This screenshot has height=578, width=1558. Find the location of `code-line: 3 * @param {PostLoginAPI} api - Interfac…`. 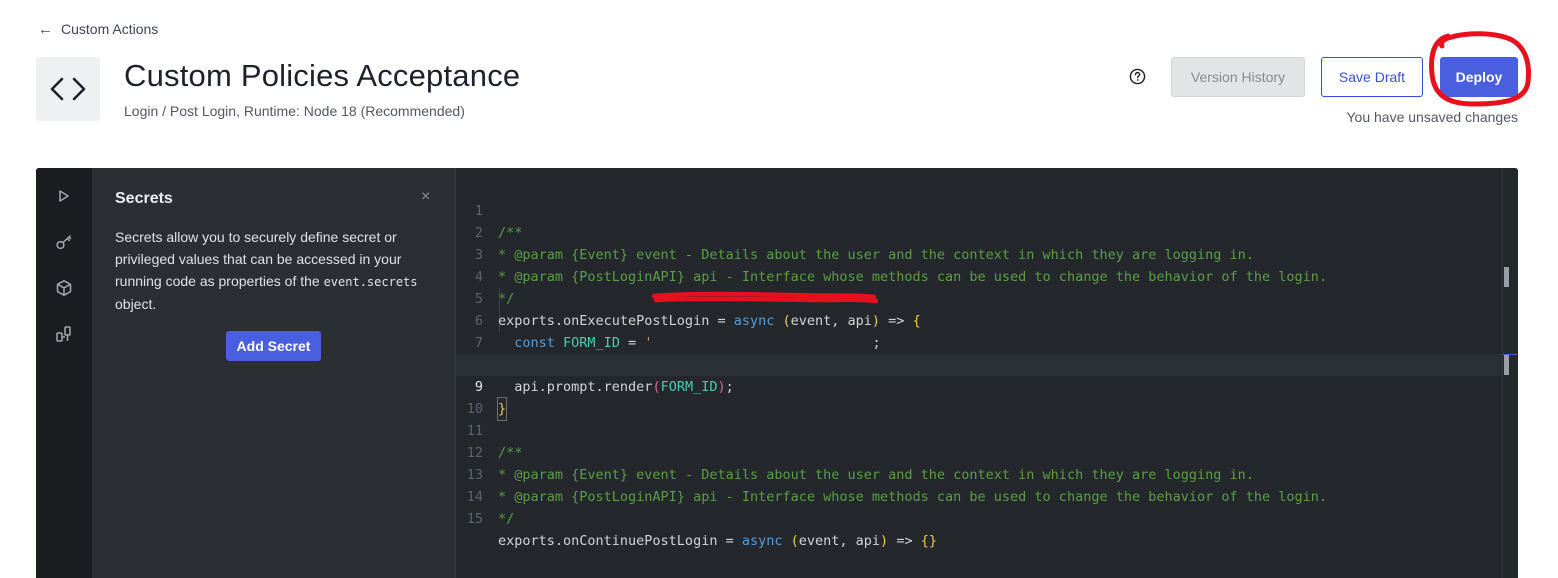

code-line: 3 * @param {PostLoginAPI} api - Interfac… is located at coordinates (979, 253).